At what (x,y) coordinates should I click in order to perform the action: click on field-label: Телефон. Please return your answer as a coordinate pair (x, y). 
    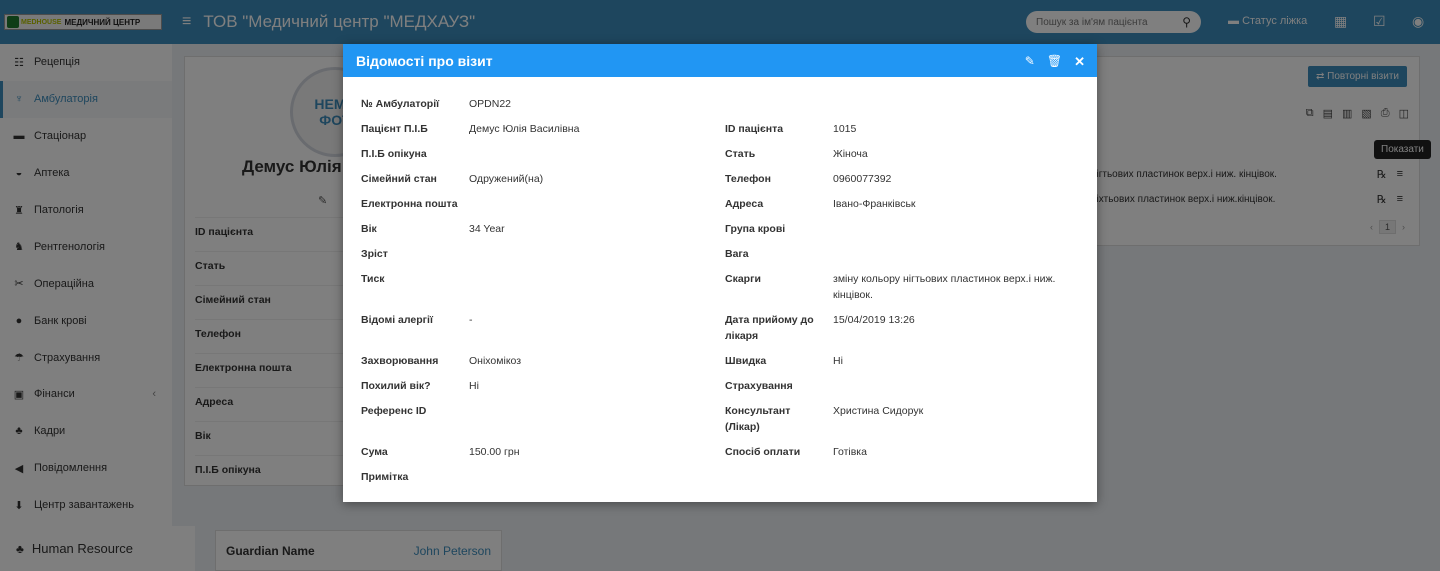
    Looking at the image, I should click on (748, 179).